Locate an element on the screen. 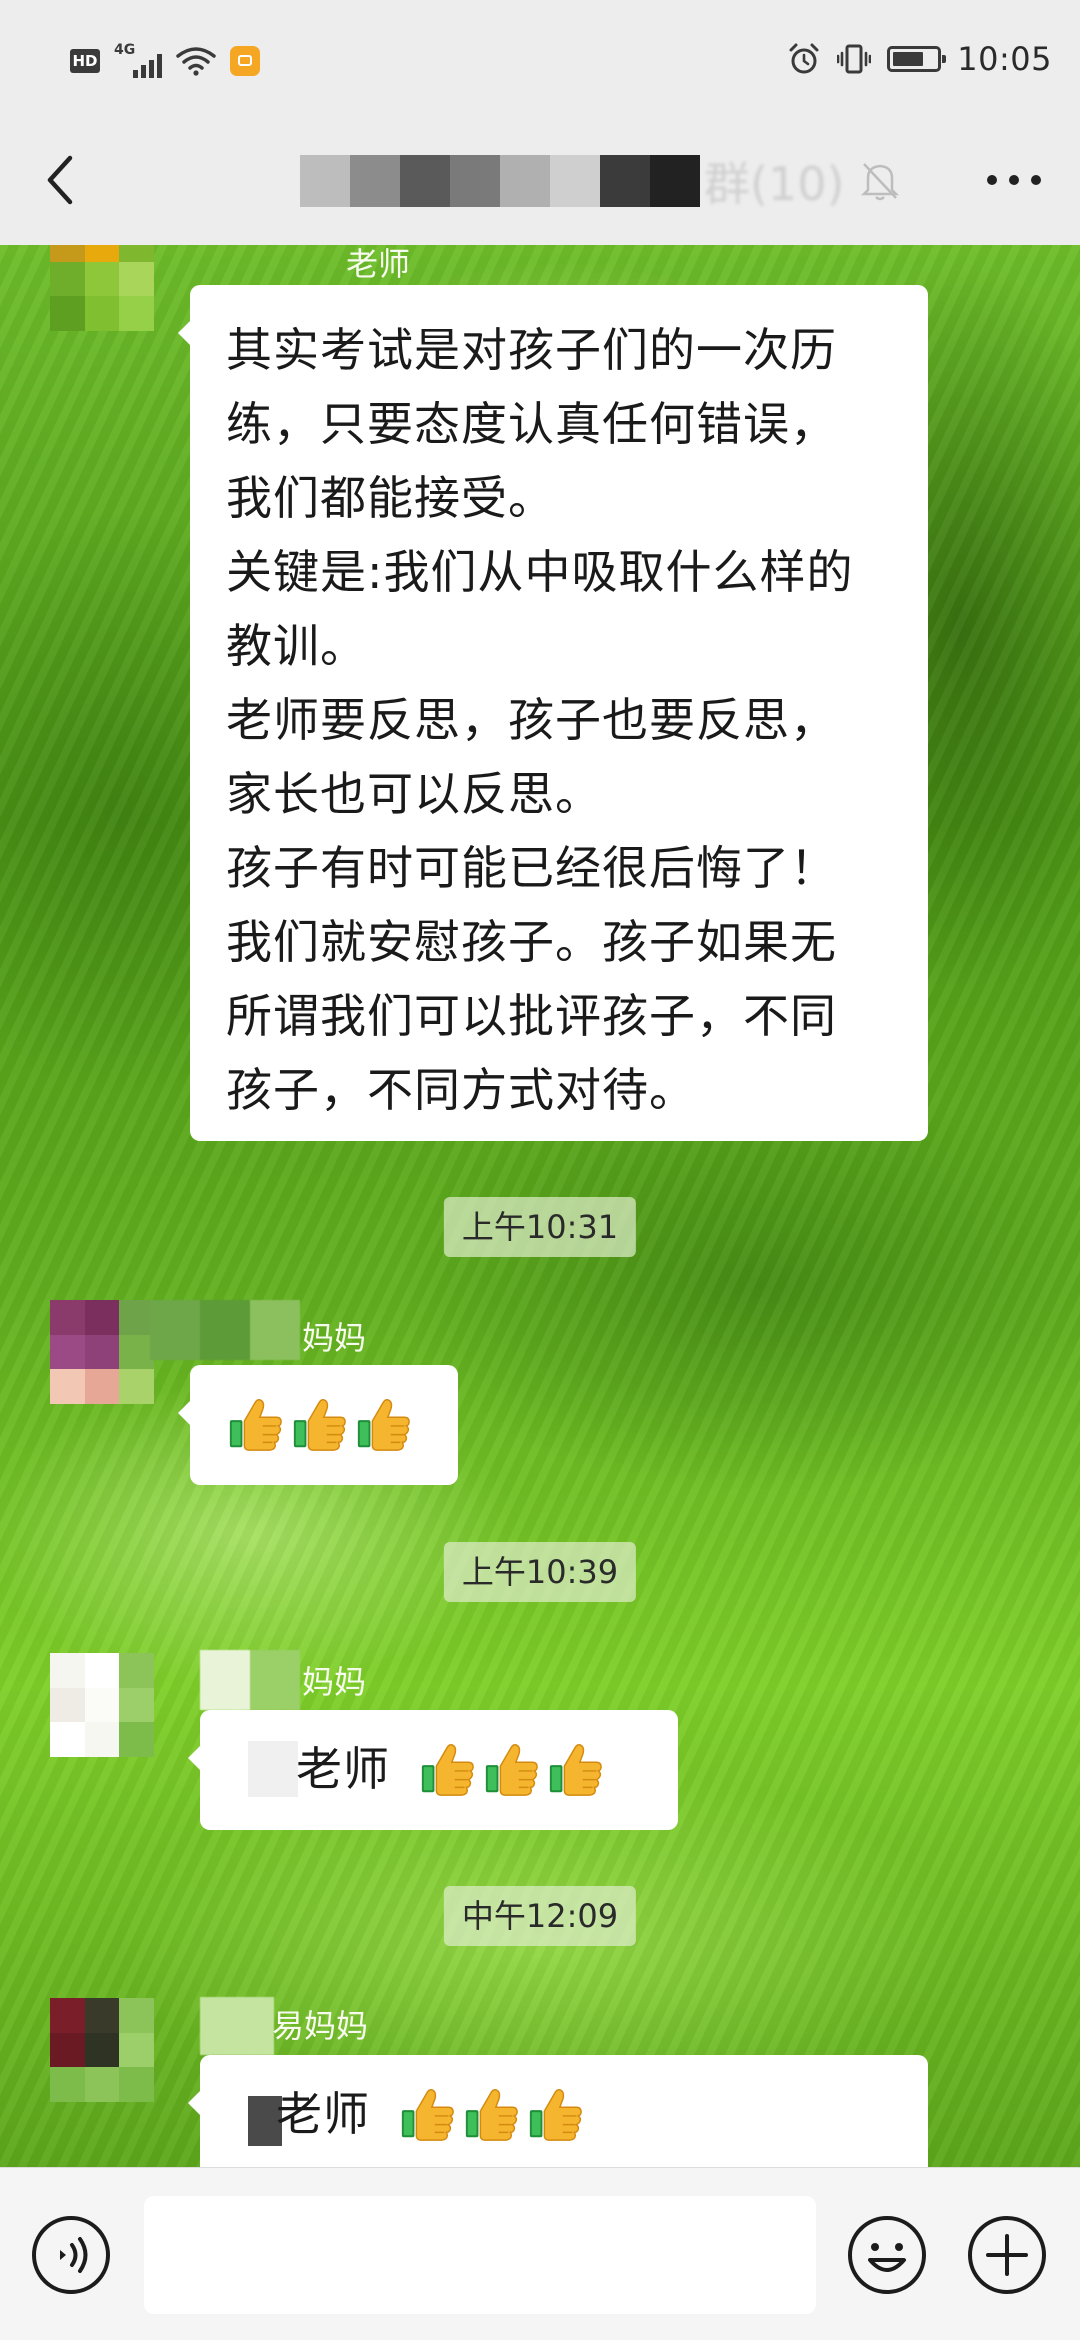  more-dots-icon is located at coordinates (1014, 180).